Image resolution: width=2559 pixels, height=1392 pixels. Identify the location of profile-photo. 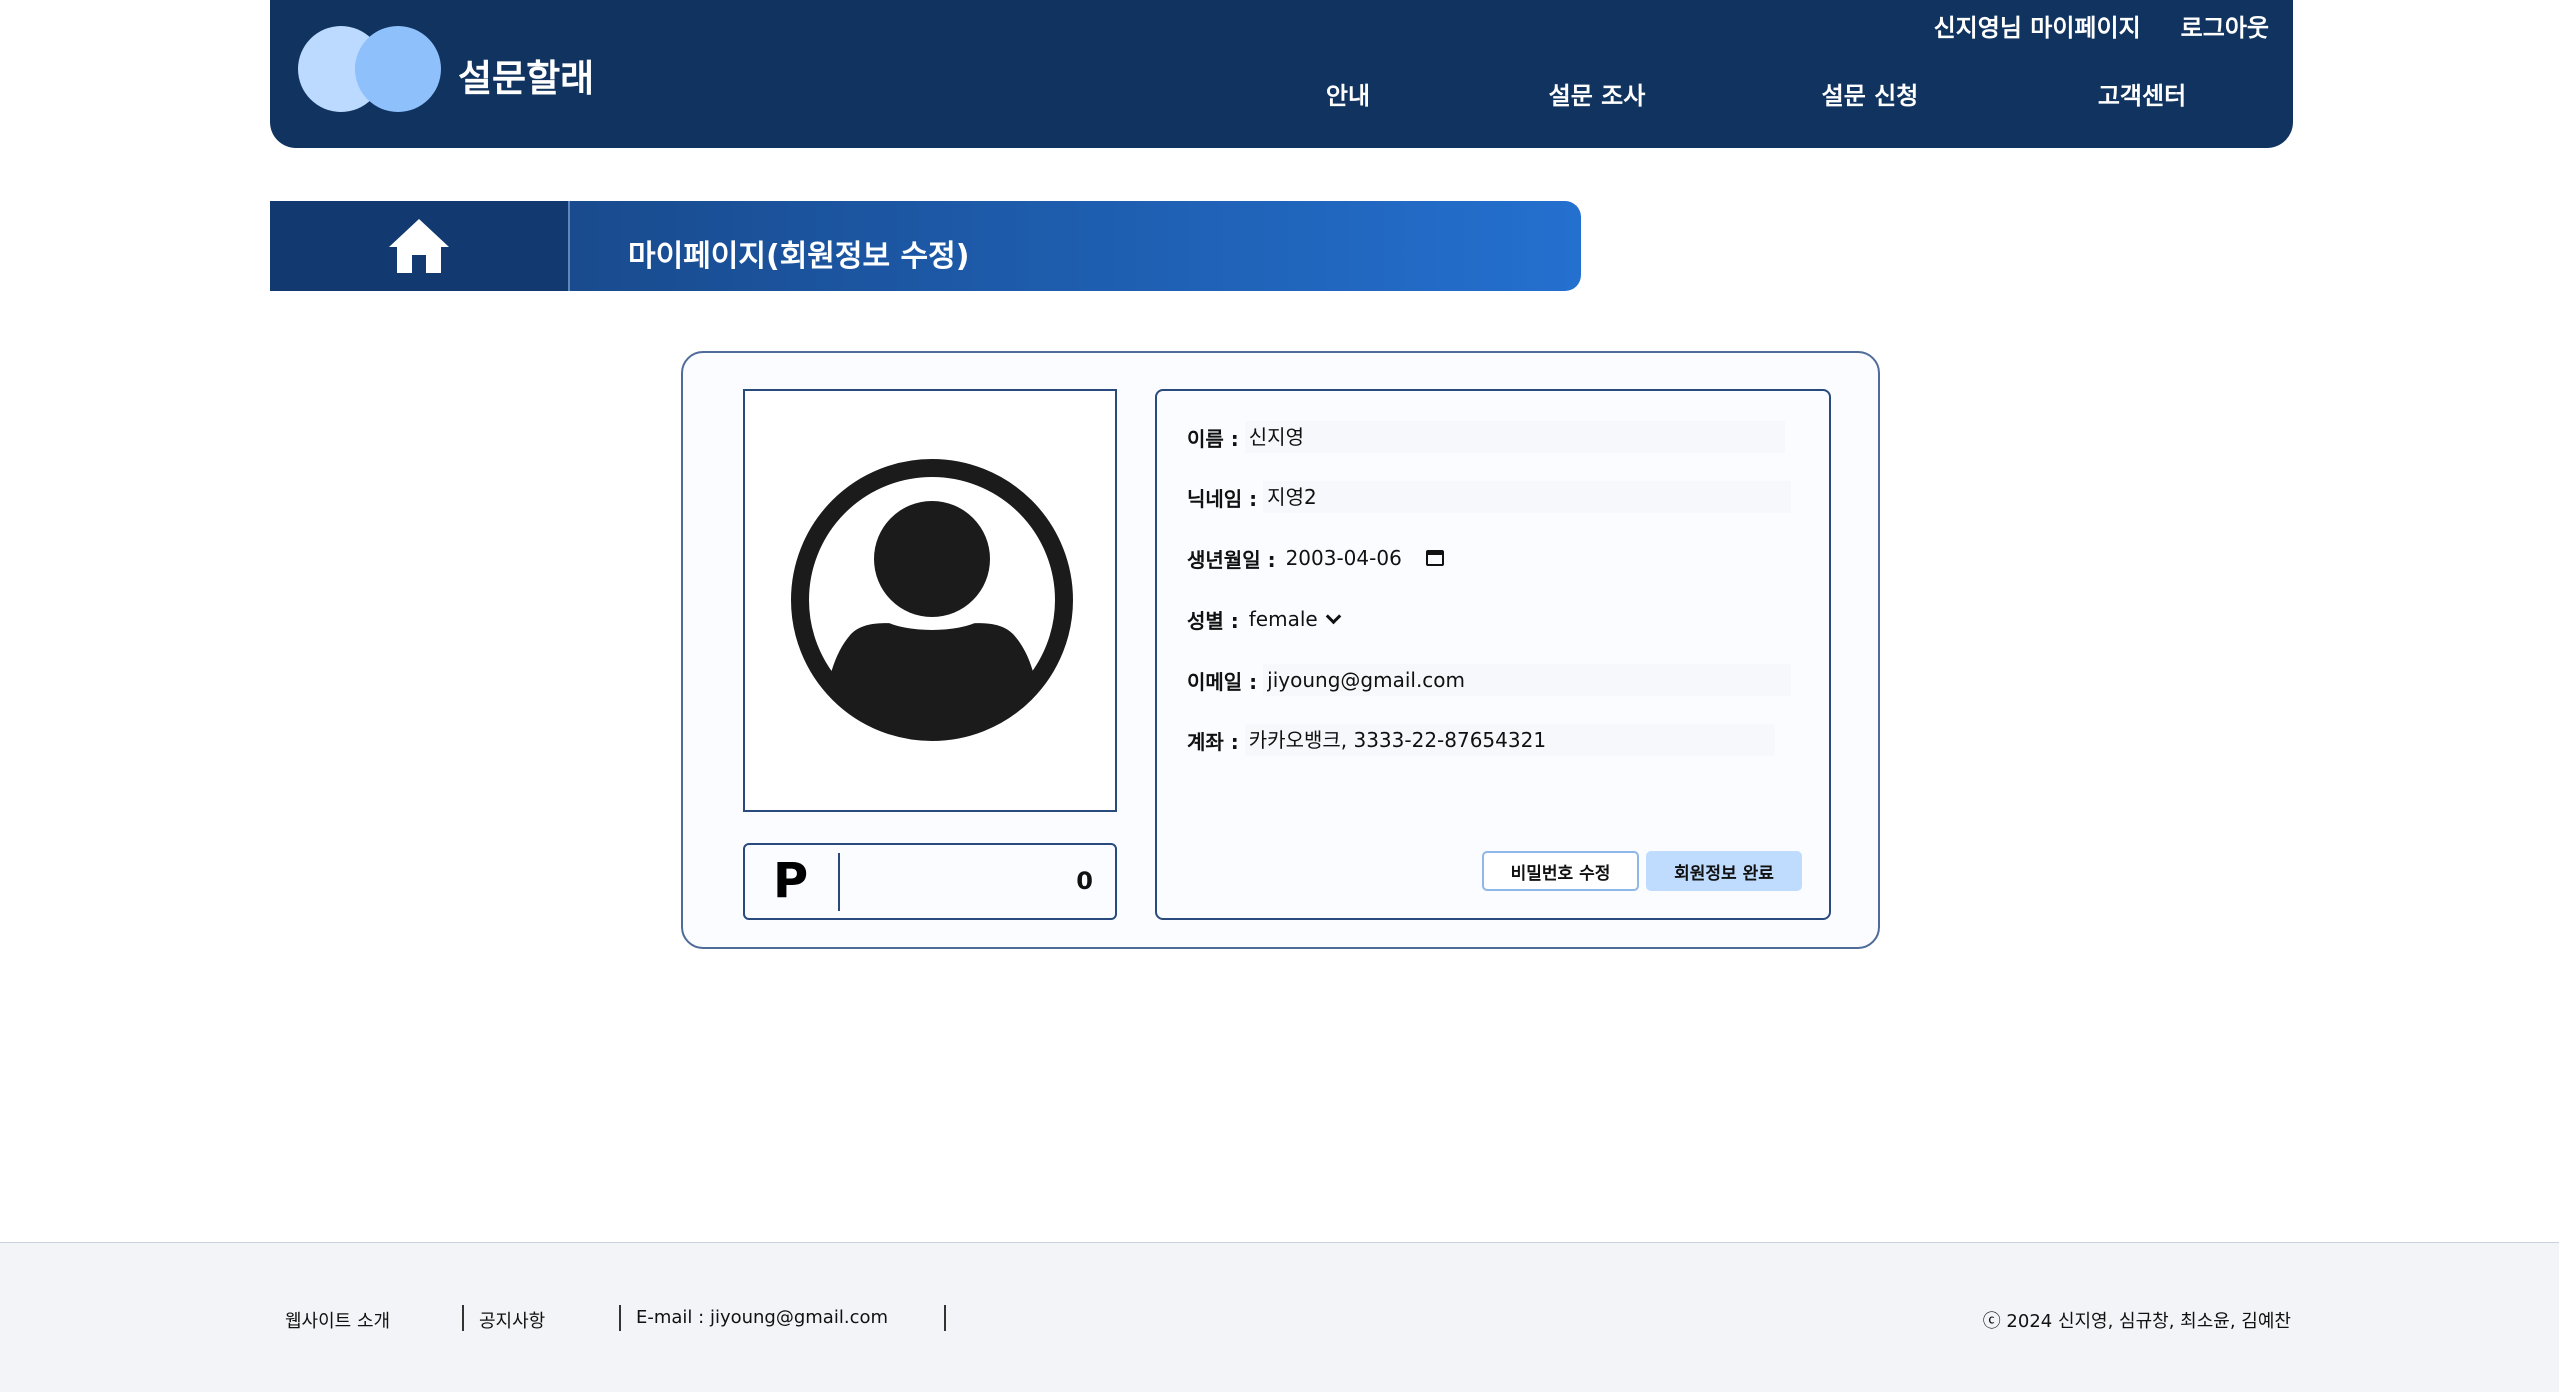
(930, 600).